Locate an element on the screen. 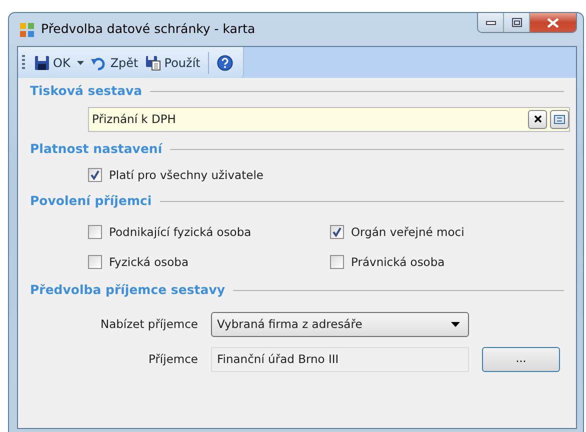  checkbox-label: Platí pro všechny uživatele is located at coordinates (186, 175).